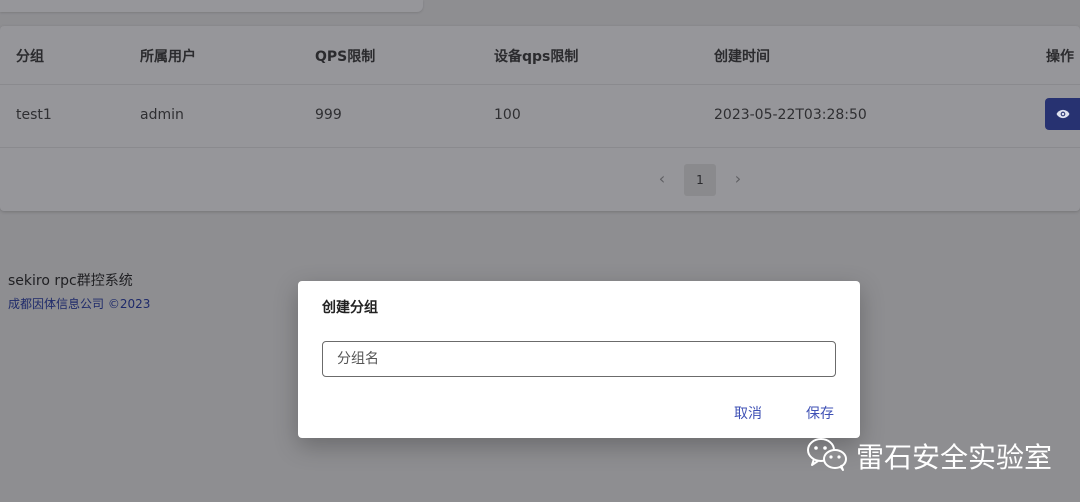  I want to click on header-user: 所属用户, so click(168, 57).